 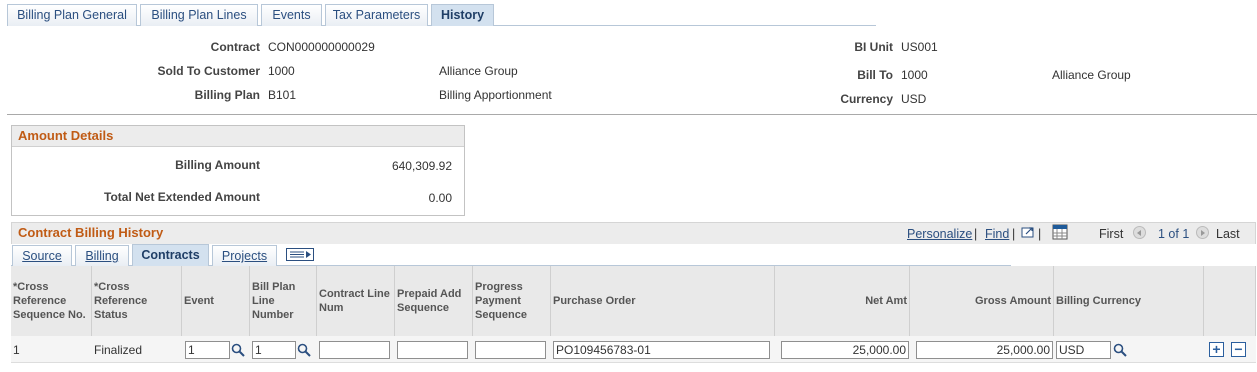 I want to click on find-link: Find, so click(x=997, y=234).